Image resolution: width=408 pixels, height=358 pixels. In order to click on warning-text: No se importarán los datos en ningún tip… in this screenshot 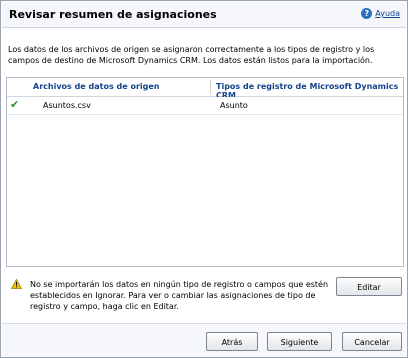, I will do `click(179, 295)`.